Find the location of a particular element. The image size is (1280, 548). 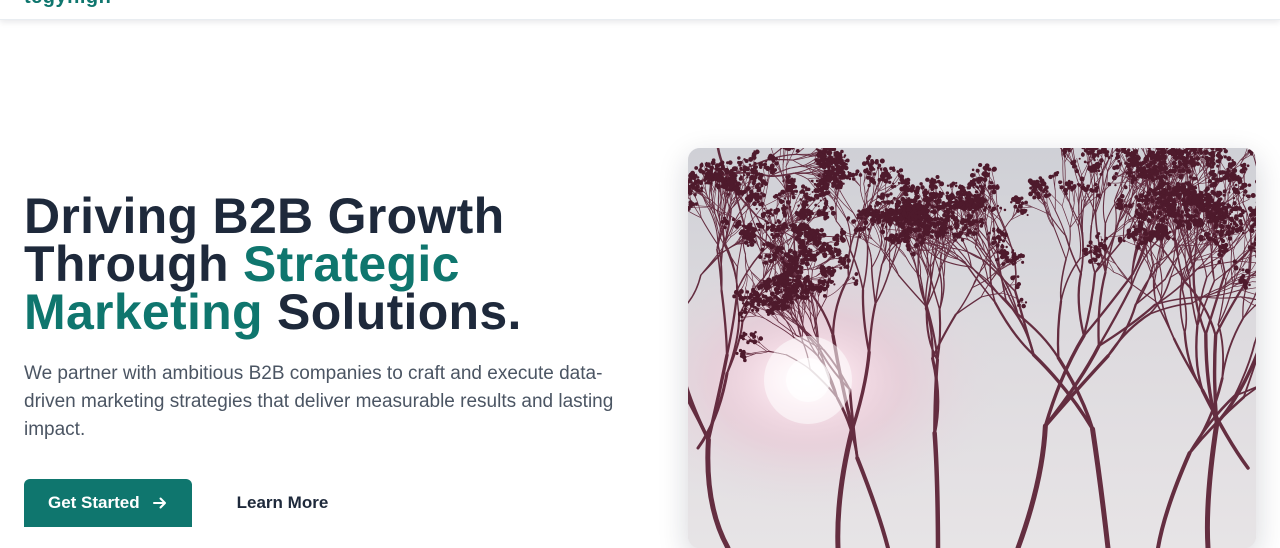

learn-more-link: Learn More is located at coordinates (283, 503).